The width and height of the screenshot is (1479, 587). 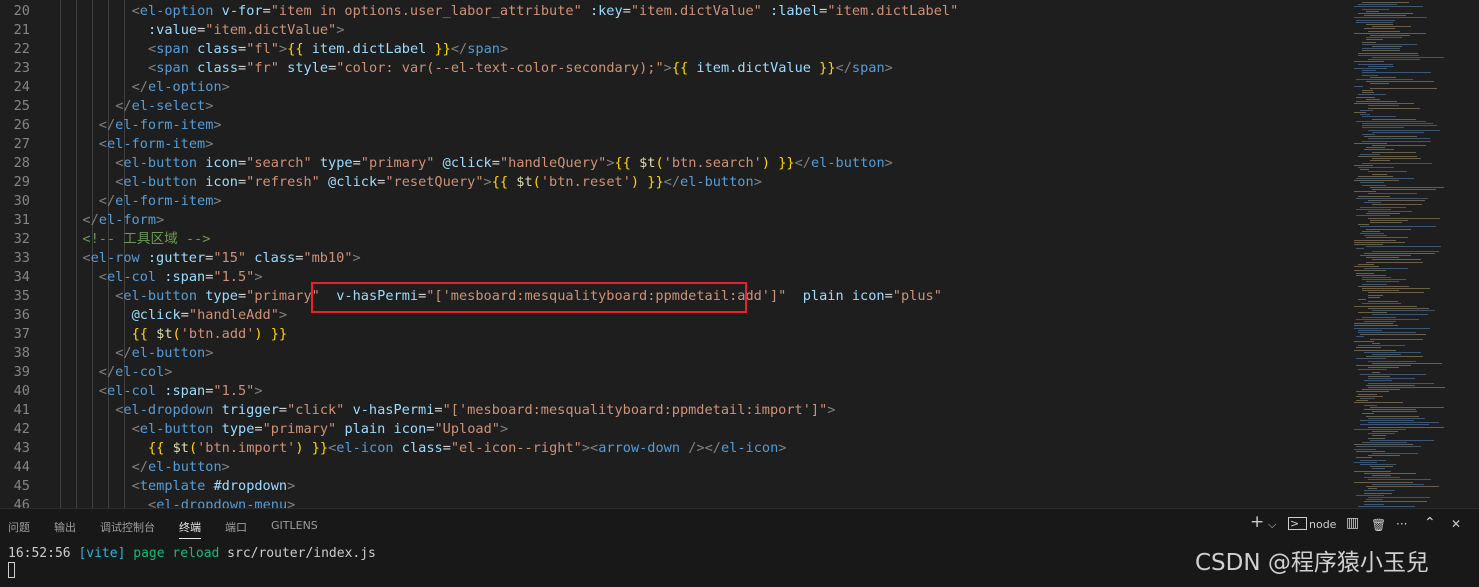 I want to click on code-token: "click", so click(x=316, y=410).